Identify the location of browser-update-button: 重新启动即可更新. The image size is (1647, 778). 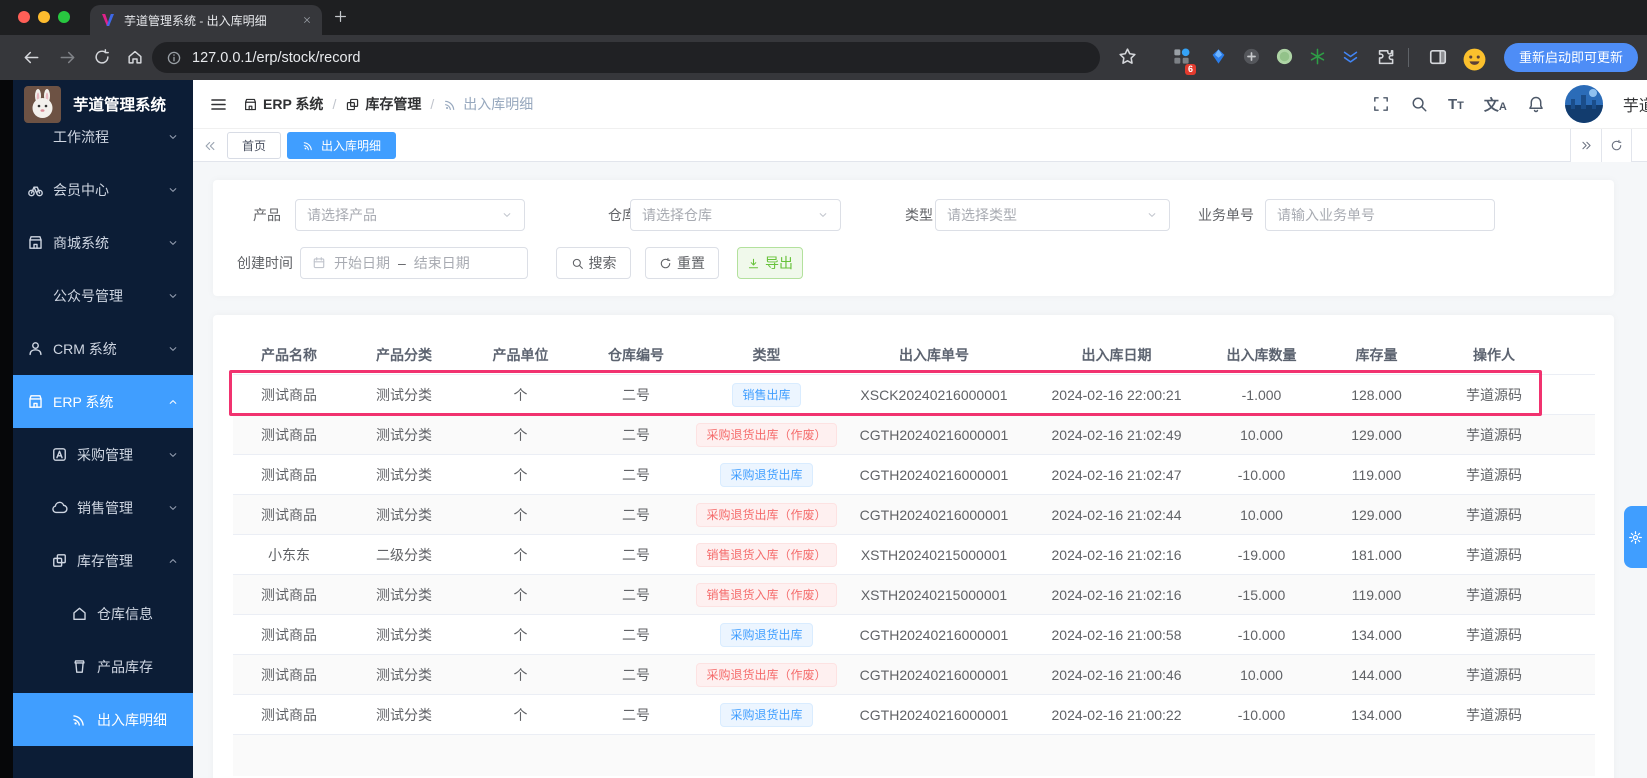
(1571, 57).